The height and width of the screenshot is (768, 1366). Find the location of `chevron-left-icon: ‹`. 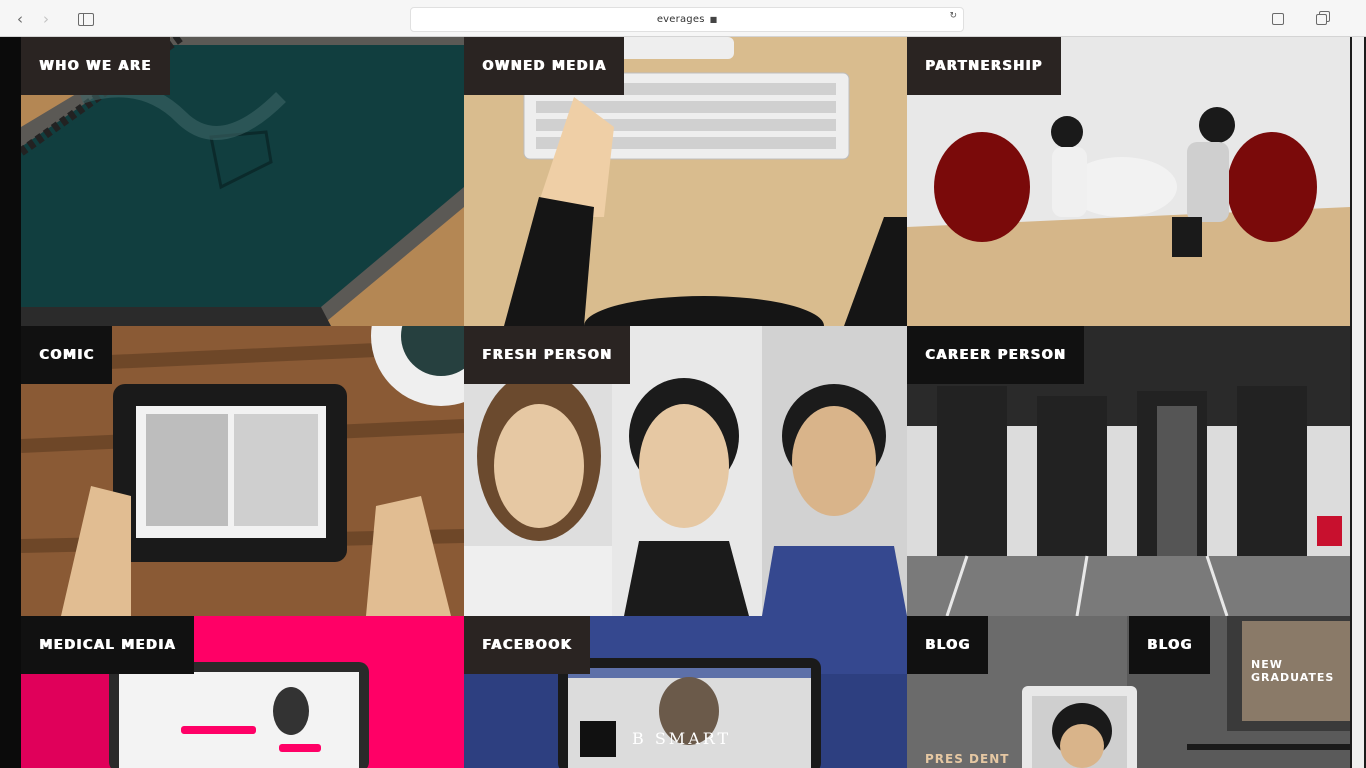

chevron-left-icon: ‹ is located at coordinates (20, 18).